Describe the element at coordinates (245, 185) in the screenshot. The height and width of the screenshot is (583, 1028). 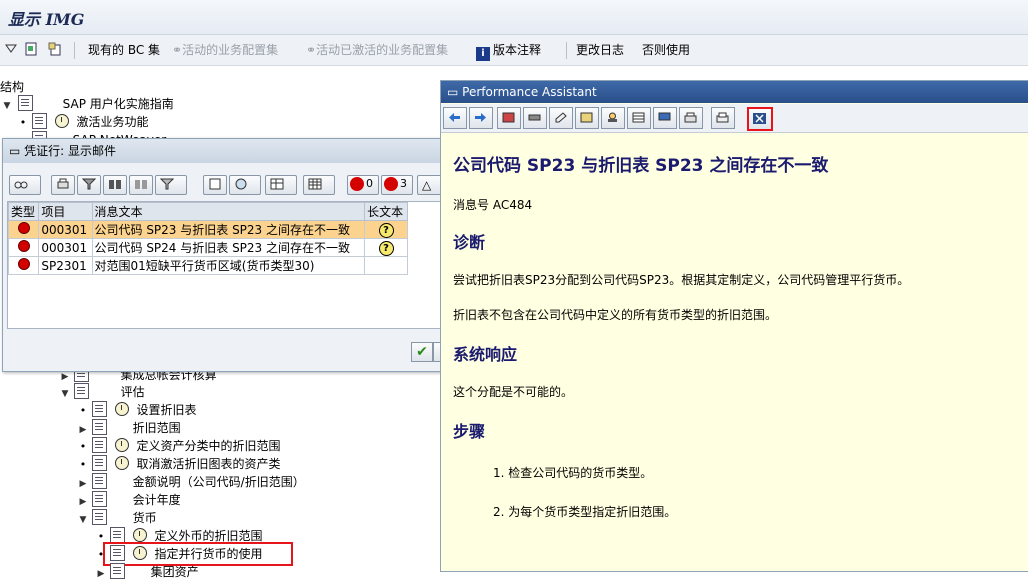
I see `export-button` at that location.